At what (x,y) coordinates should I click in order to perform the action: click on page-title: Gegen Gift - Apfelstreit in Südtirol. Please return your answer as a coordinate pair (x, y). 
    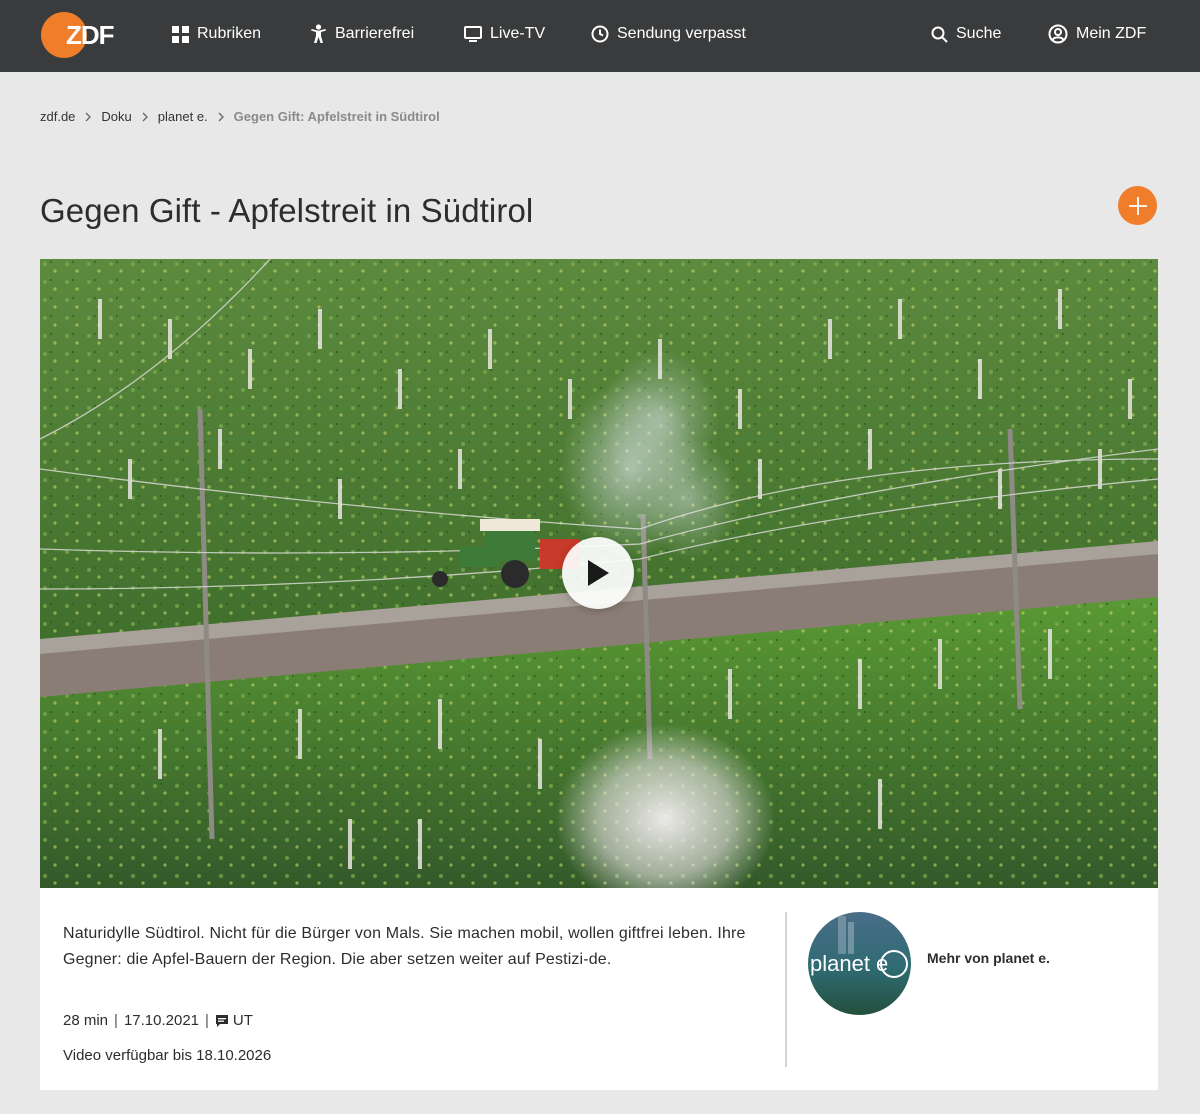
    Looking at the image, I should click on (287, 210).